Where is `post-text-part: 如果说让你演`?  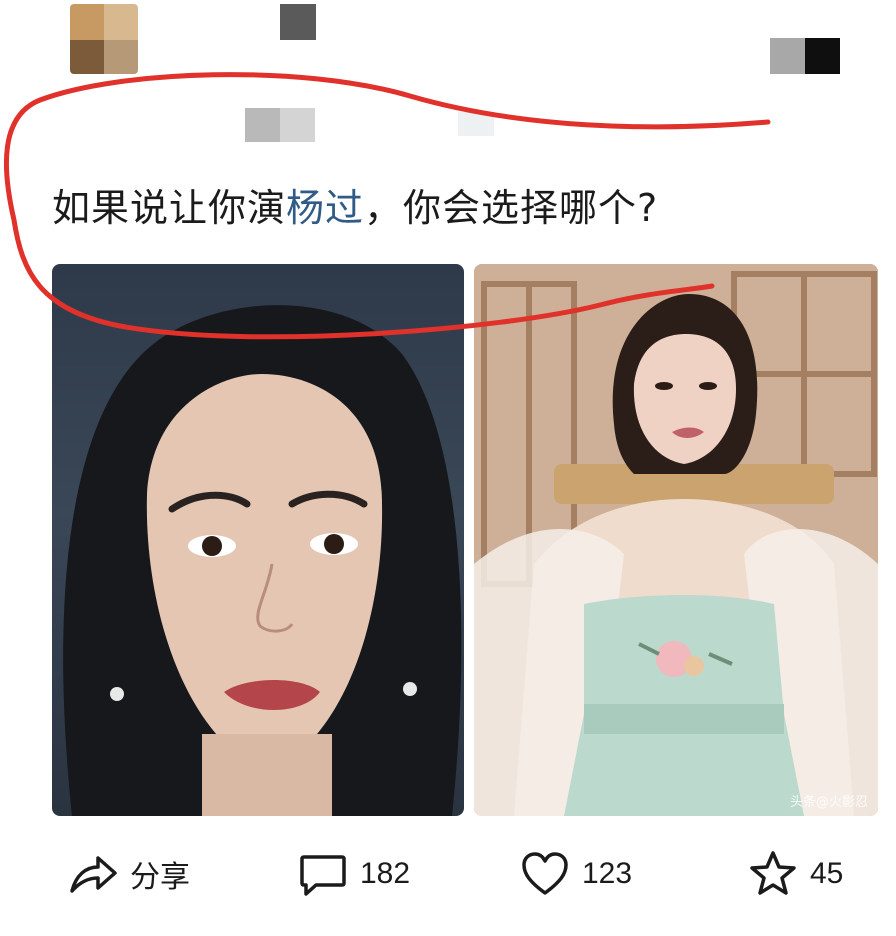
post-text-part: 如果说让你演 is located at coordinates (169, 208).